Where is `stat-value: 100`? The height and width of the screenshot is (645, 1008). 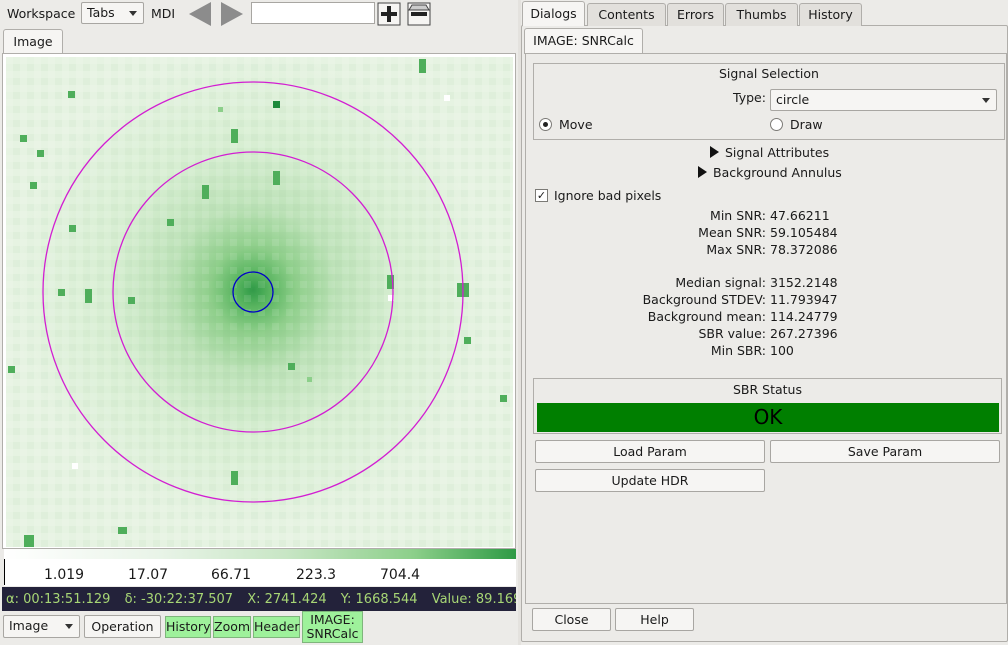
stat-value: 100 is located at coordinates (782, 350).